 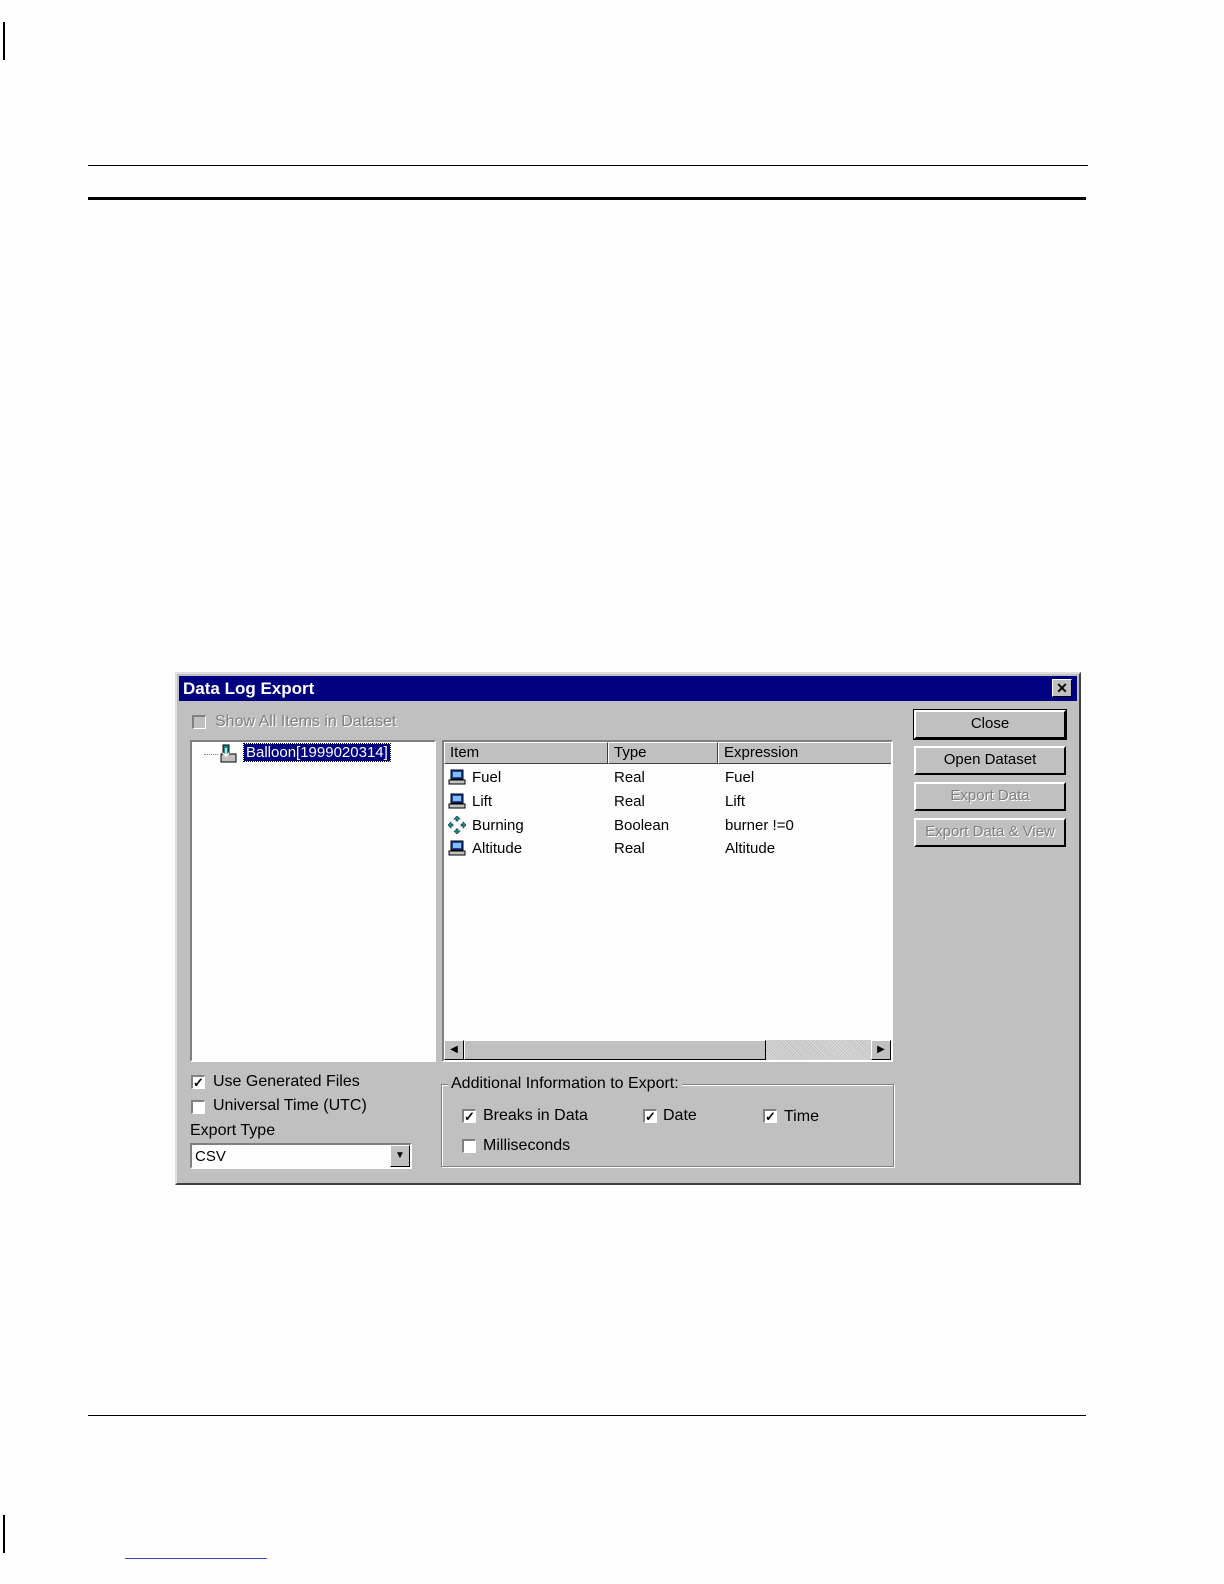 What do you see at coordinates (770, 1116) in the screenshot?
I see `time-checkbox: ✓` at bounding box center [770, 1116].